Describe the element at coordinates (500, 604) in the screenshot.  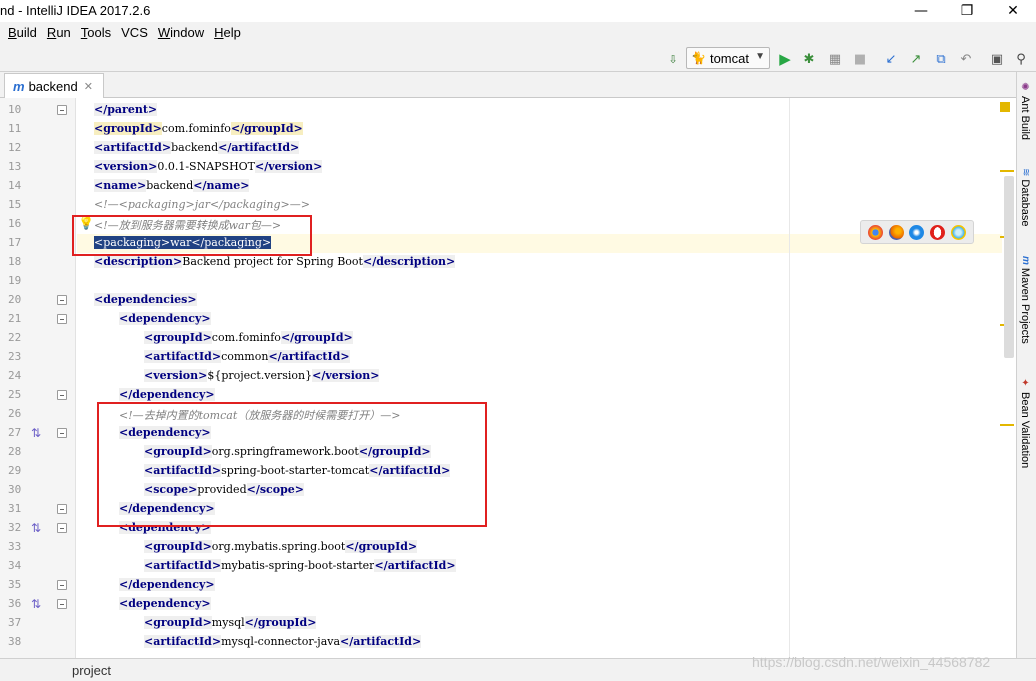
I see `code-line: 36 ⇅ <dependency>` at that location.